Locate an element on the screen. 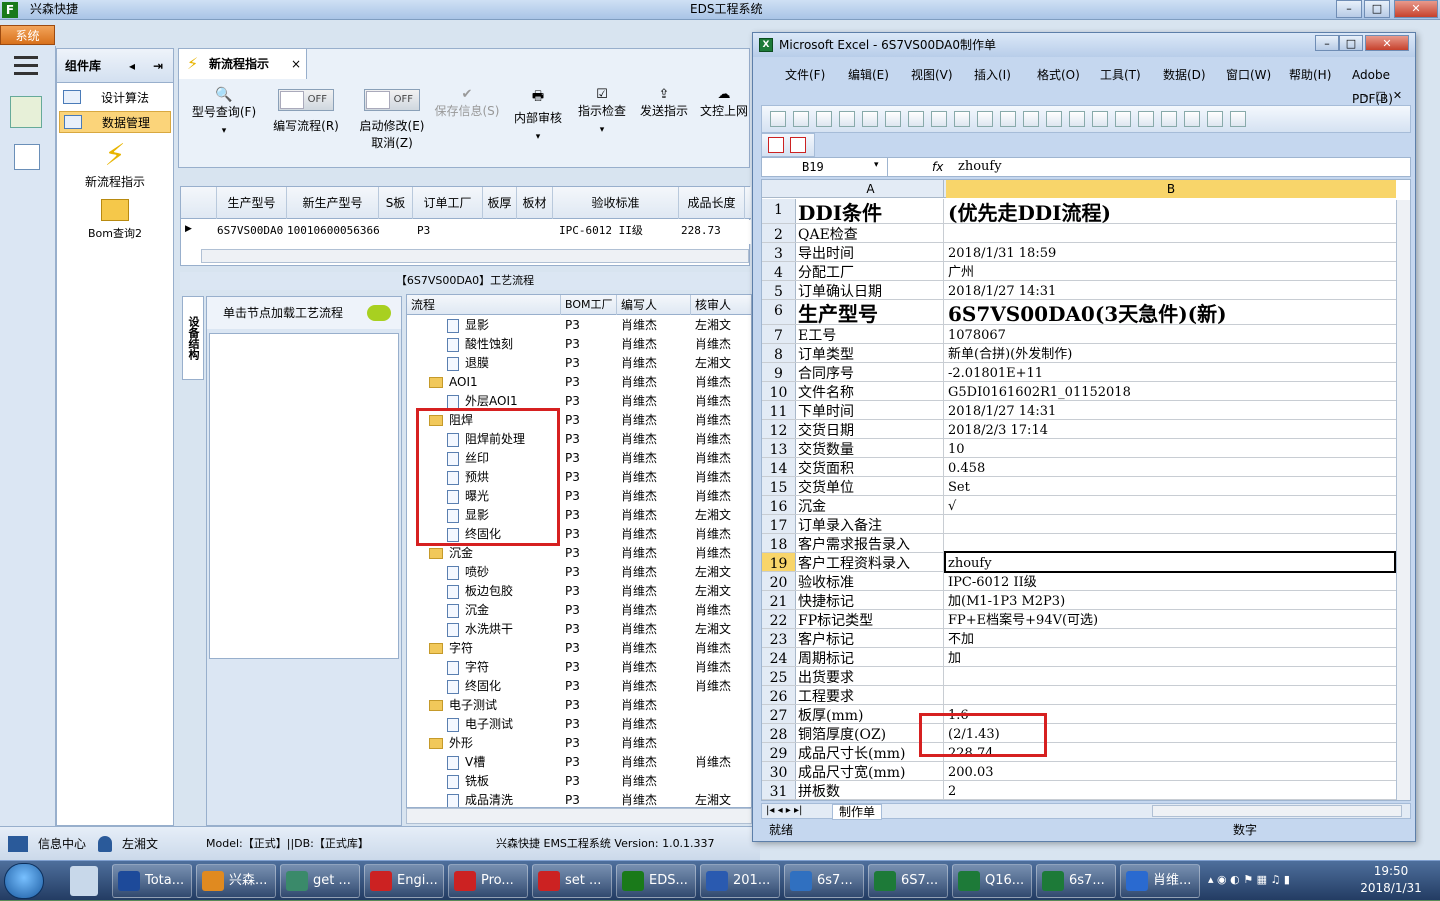  close-tab-icon: × is located at coordinates (296, 64).